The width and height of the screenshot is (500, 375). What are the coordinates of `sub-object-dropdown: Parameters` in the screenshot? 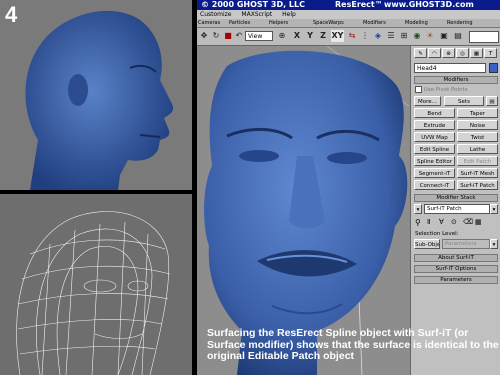 It's located at (466, 244).